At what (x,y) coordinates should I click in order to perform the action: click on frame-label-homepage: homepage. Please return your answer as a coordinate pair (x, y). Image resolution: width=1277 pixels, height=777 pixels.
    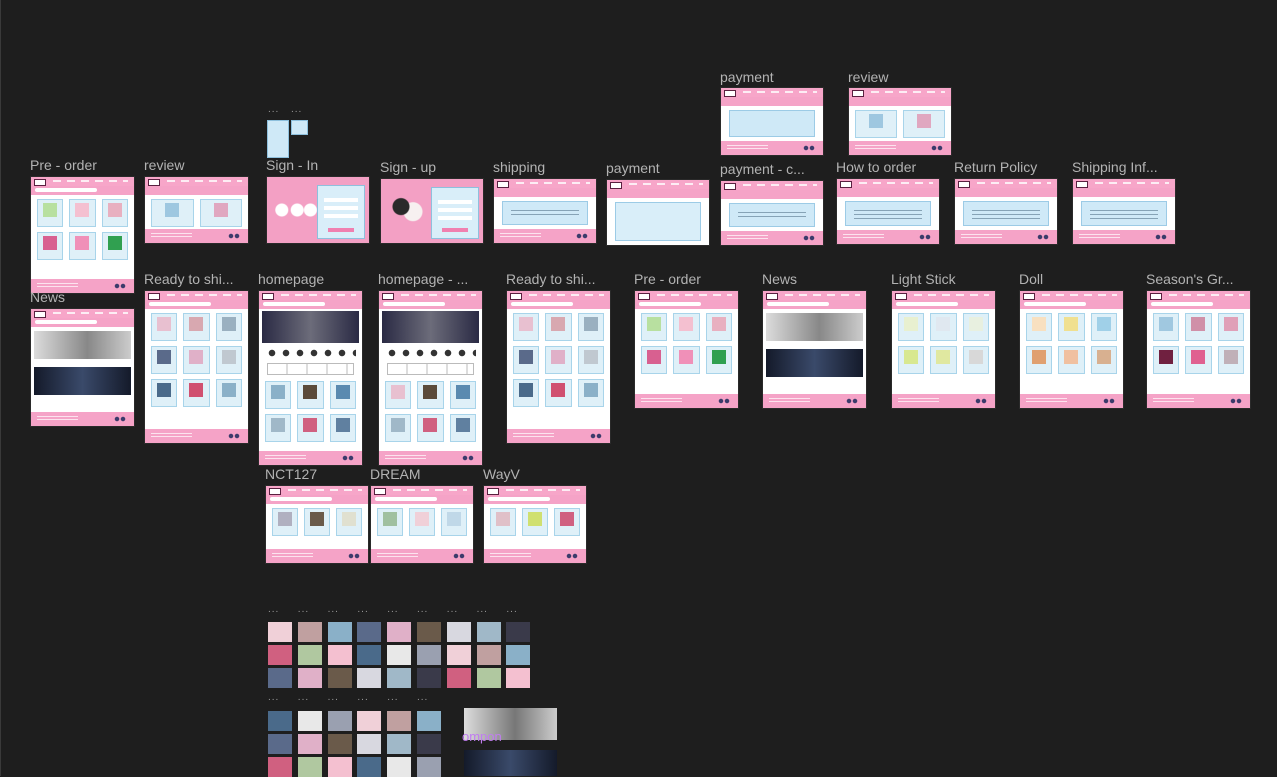
    Looking at the image, I should click on (291, 279).